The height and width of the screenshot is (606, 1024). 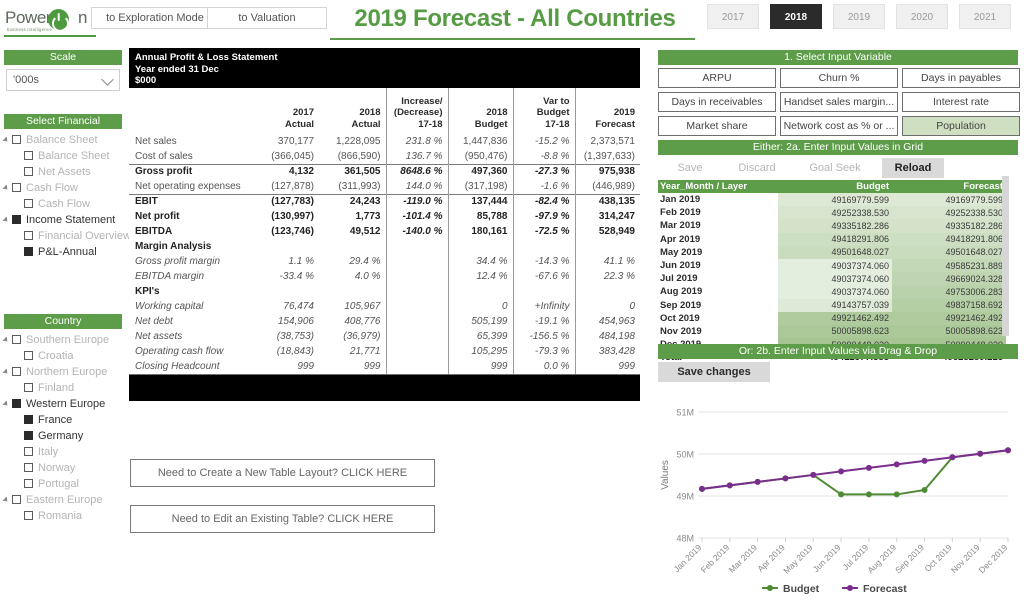 What do you see at coordinates (835, 331) in the screenshot?
I see `grid-cell-budget: 50005898.623` at bounding box center [835, 331].